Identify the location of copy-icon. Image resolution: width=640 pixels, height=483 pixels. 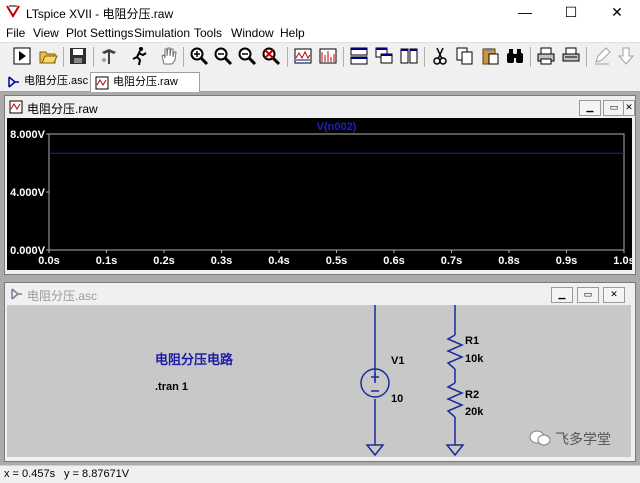
(465, 56).